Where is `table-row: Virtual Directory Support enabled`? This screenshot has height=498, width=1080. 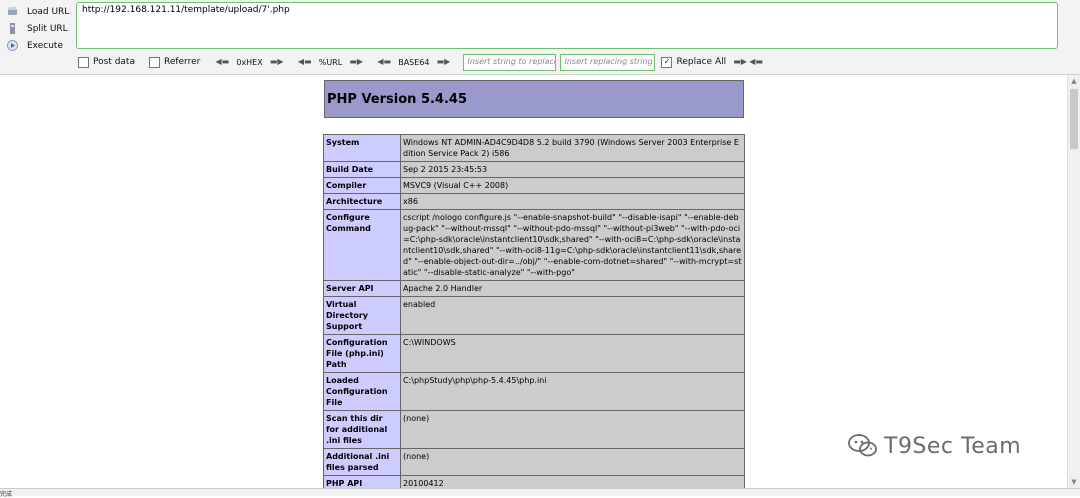
table-row: Virtual Directory Support enabled is located at coordinates (534, 315).